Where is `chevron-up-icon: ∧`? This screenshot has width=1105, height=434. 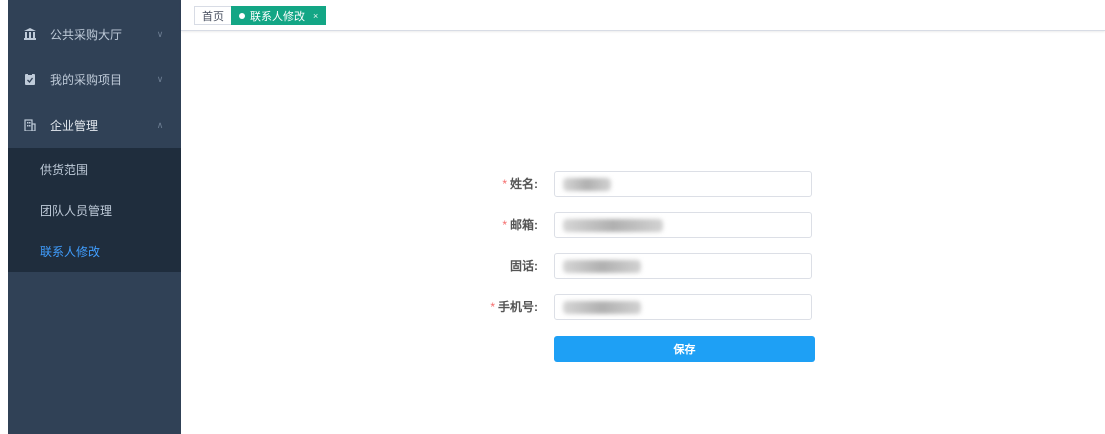 chevron-up-icon: ∧ is located at coordinates (160, 124).